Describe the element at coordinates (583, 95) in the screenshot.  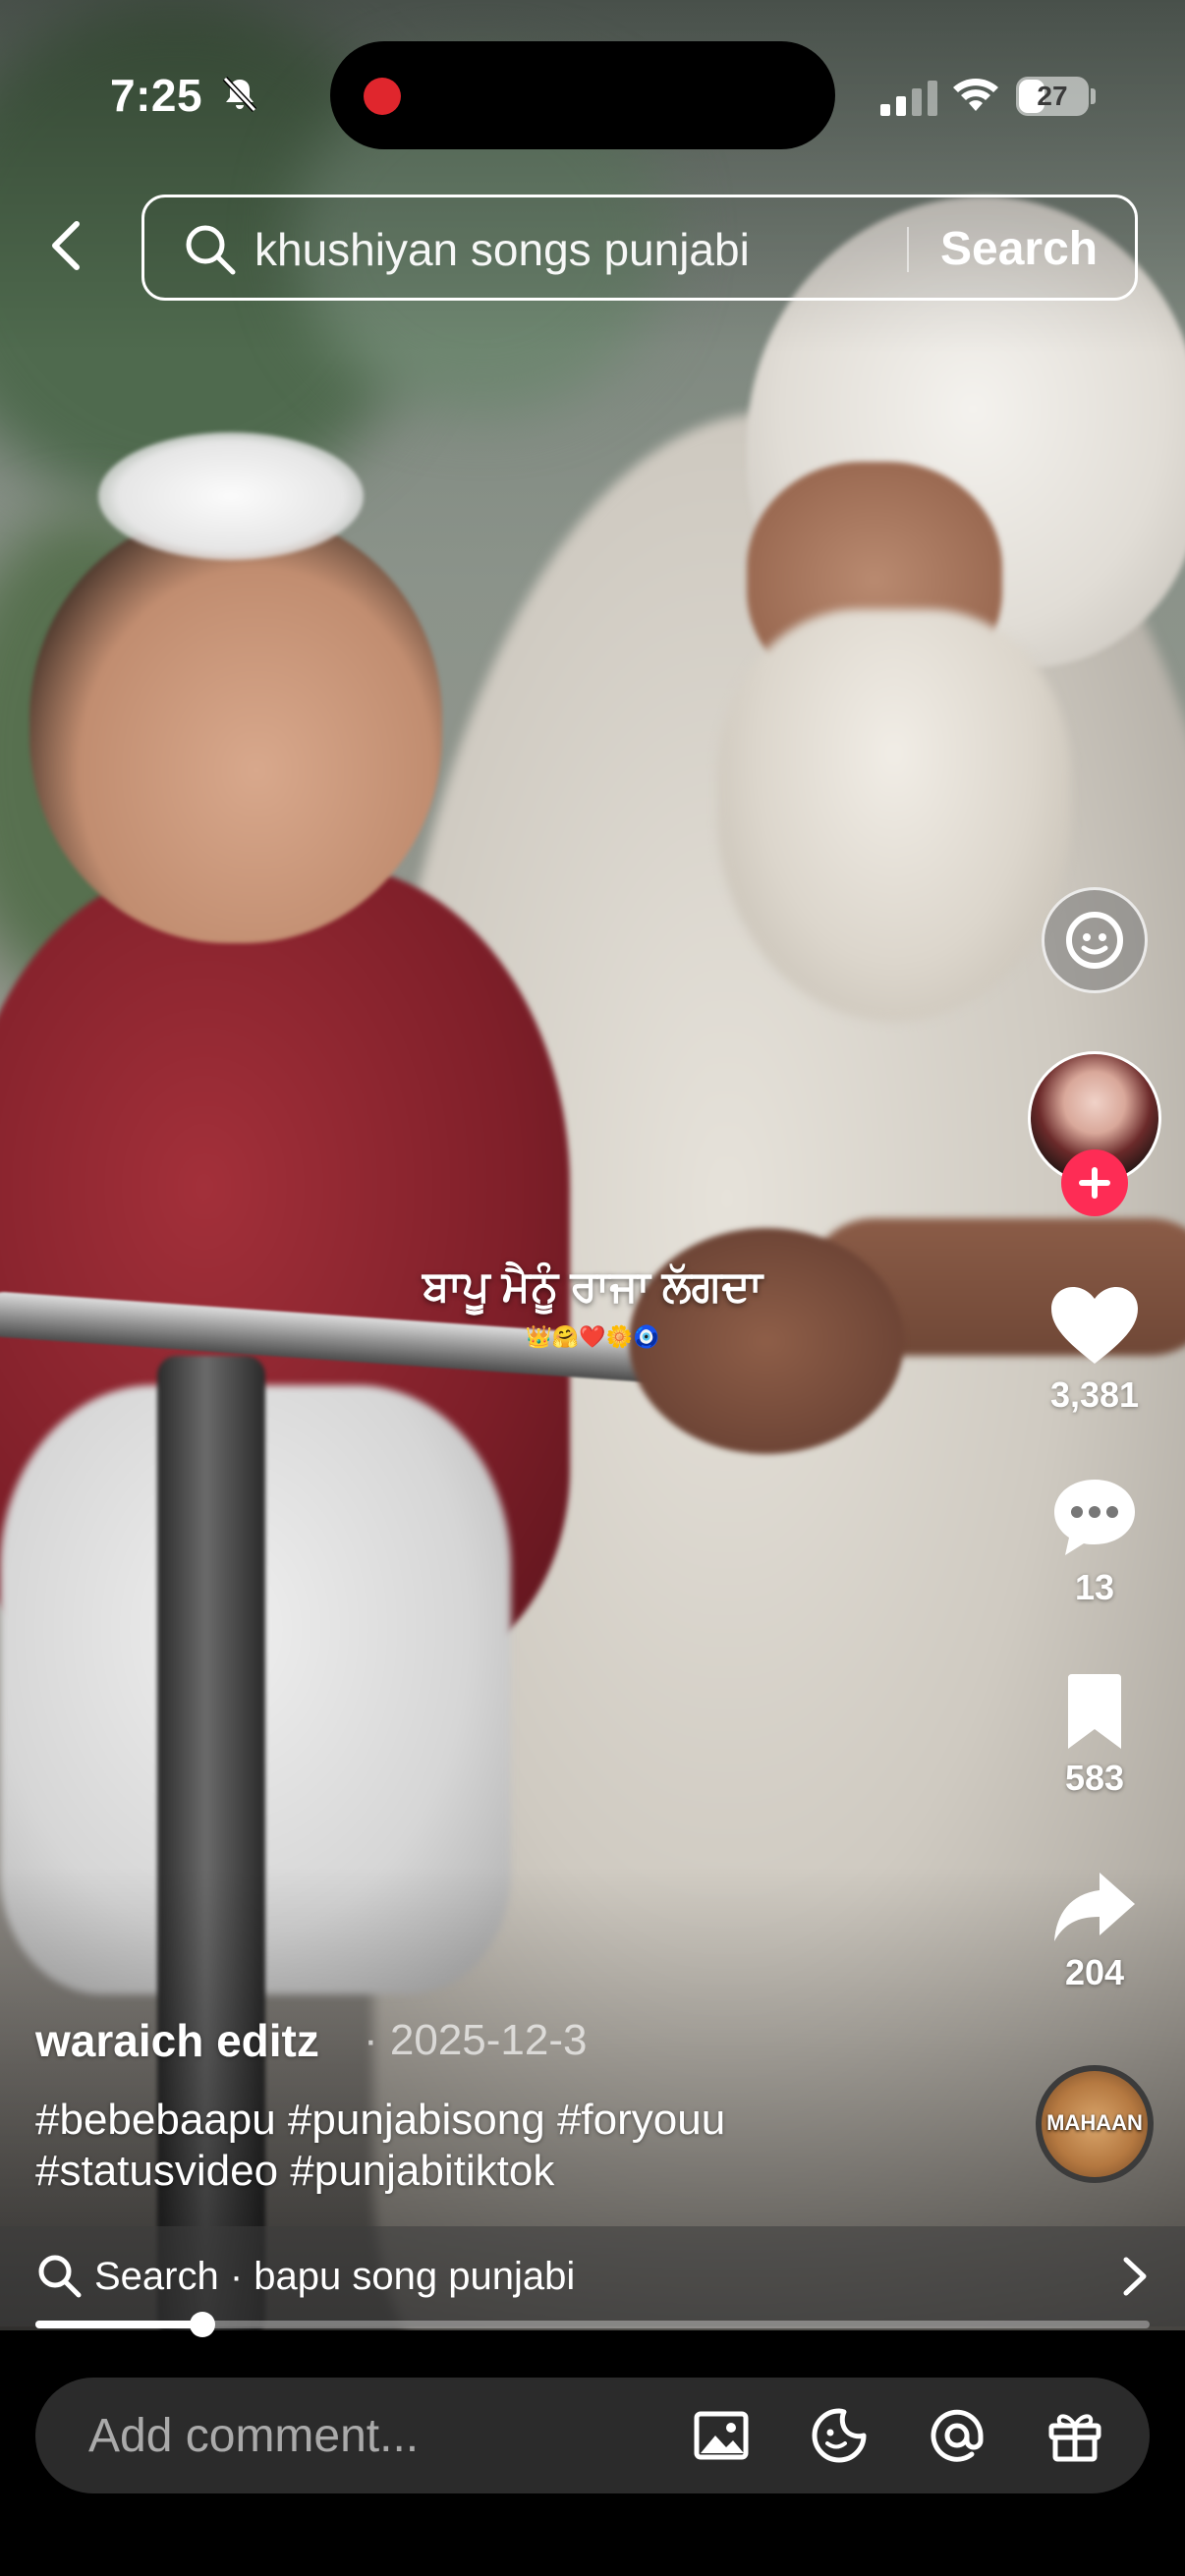
I see `dynamic-island` at that location.